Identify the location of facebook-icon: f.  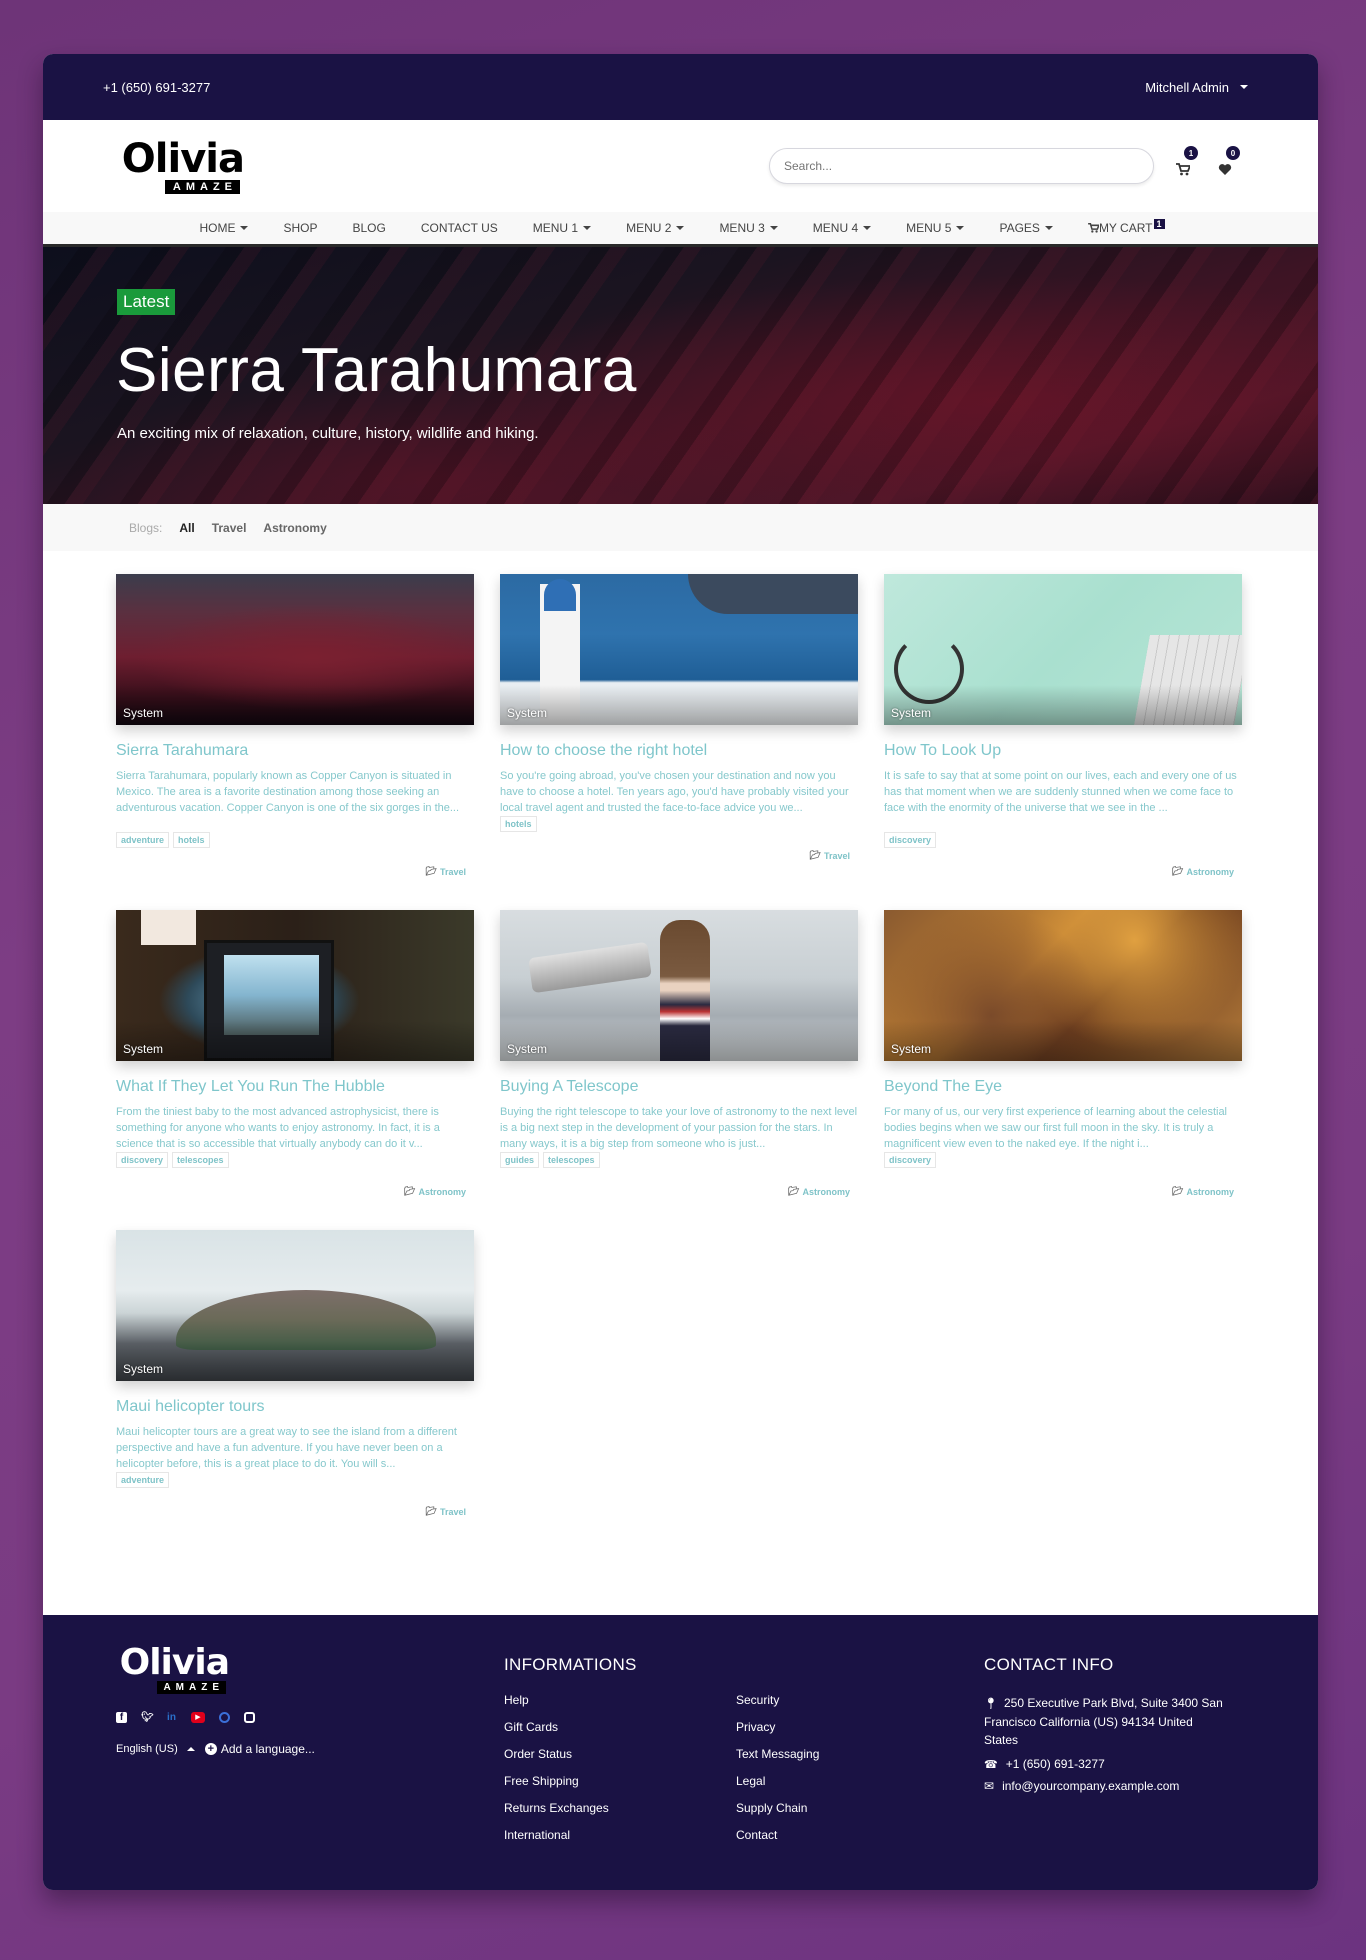
(121, 1717).